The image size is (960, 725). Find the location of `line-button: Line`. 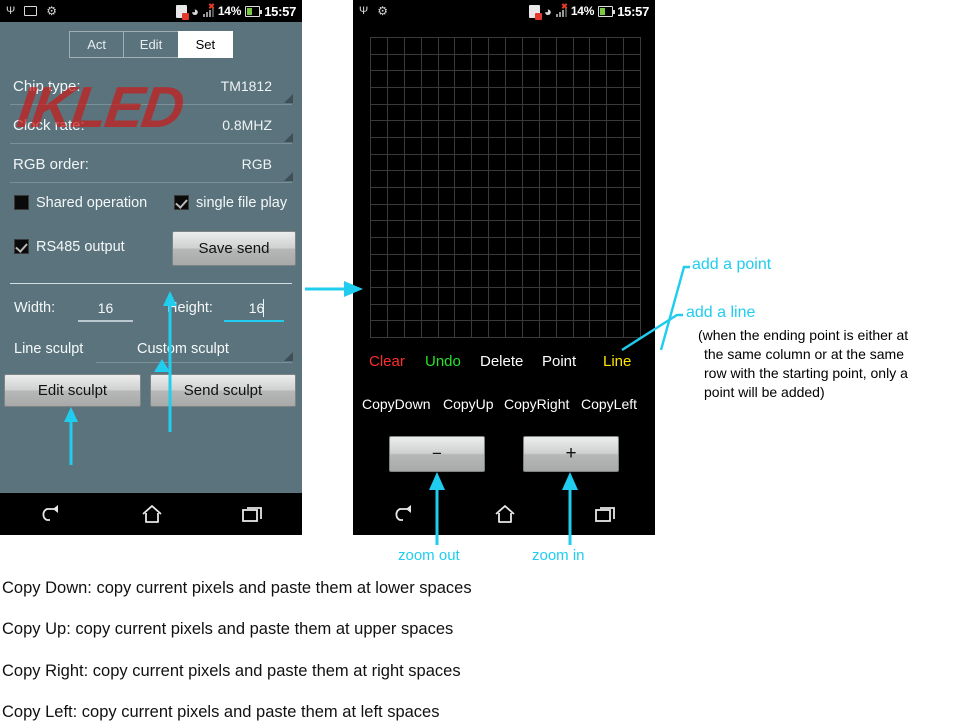

line-button: Line is located at coordinates (617, 361).